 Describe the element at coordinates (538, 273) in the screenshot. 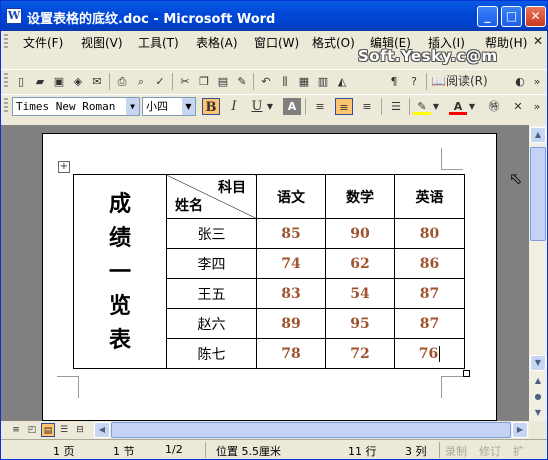

I see `vertical-scrollbar: ▲ ▼ ▲ ● ▼` at that location.